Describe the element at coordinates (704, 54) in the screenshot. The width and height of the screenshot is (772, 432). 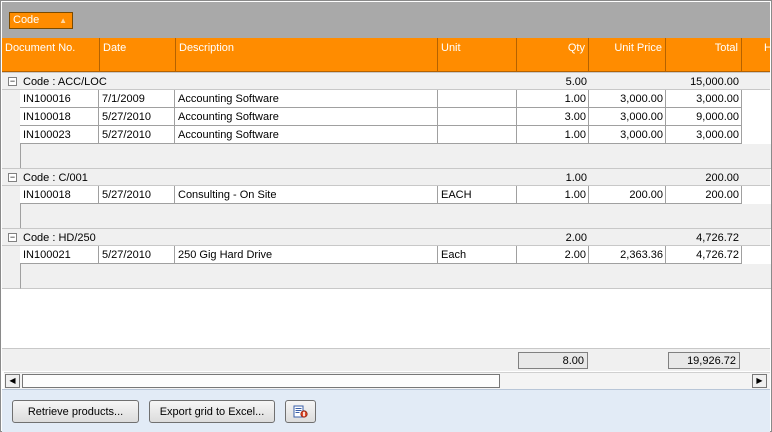
I see `column-header-total: Total` at that location.